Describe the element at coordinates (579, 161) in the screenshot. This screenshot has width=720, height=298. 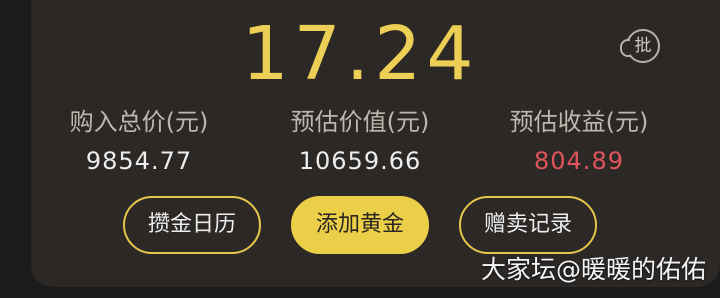
I see `stat-value: 804.89` at that location.